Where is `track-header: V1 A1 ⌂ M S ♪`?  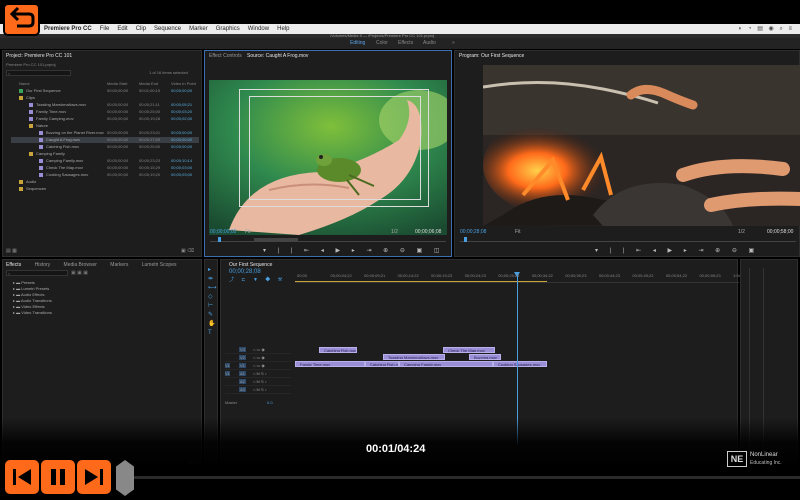 track-header: V1 A1 ⌂ M S ♪ is located at coordinates (258, 374).